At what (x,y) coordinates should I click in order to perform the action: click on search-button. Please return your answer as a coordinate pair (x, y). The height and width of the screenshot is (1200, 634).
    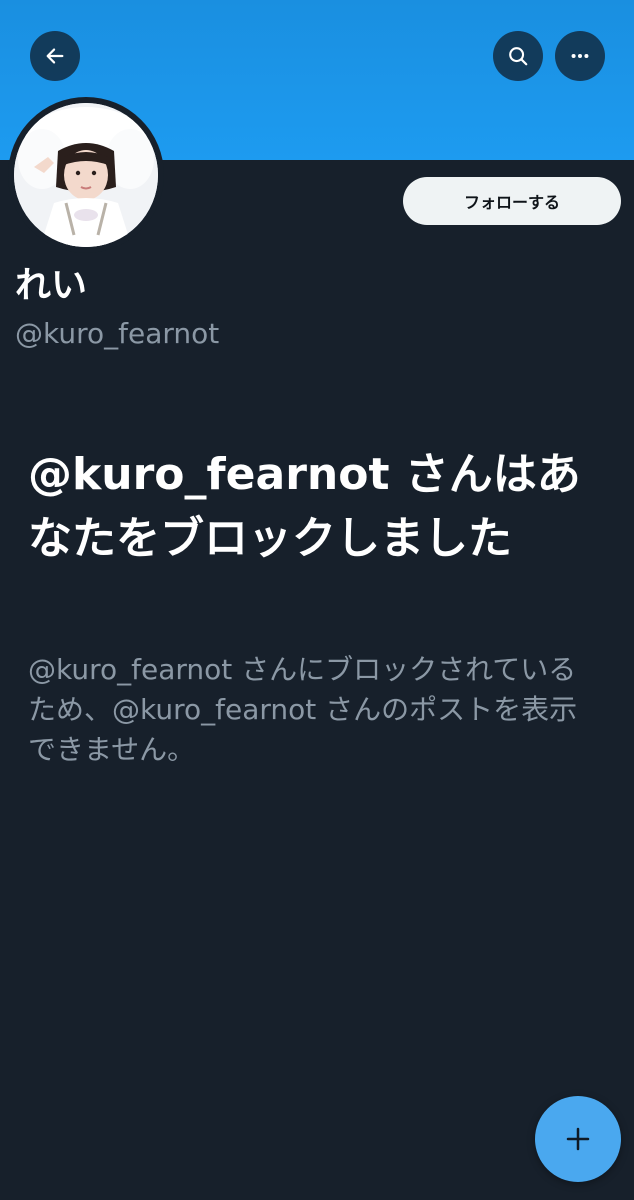
    Looking at the image, I should click on (518, 56).